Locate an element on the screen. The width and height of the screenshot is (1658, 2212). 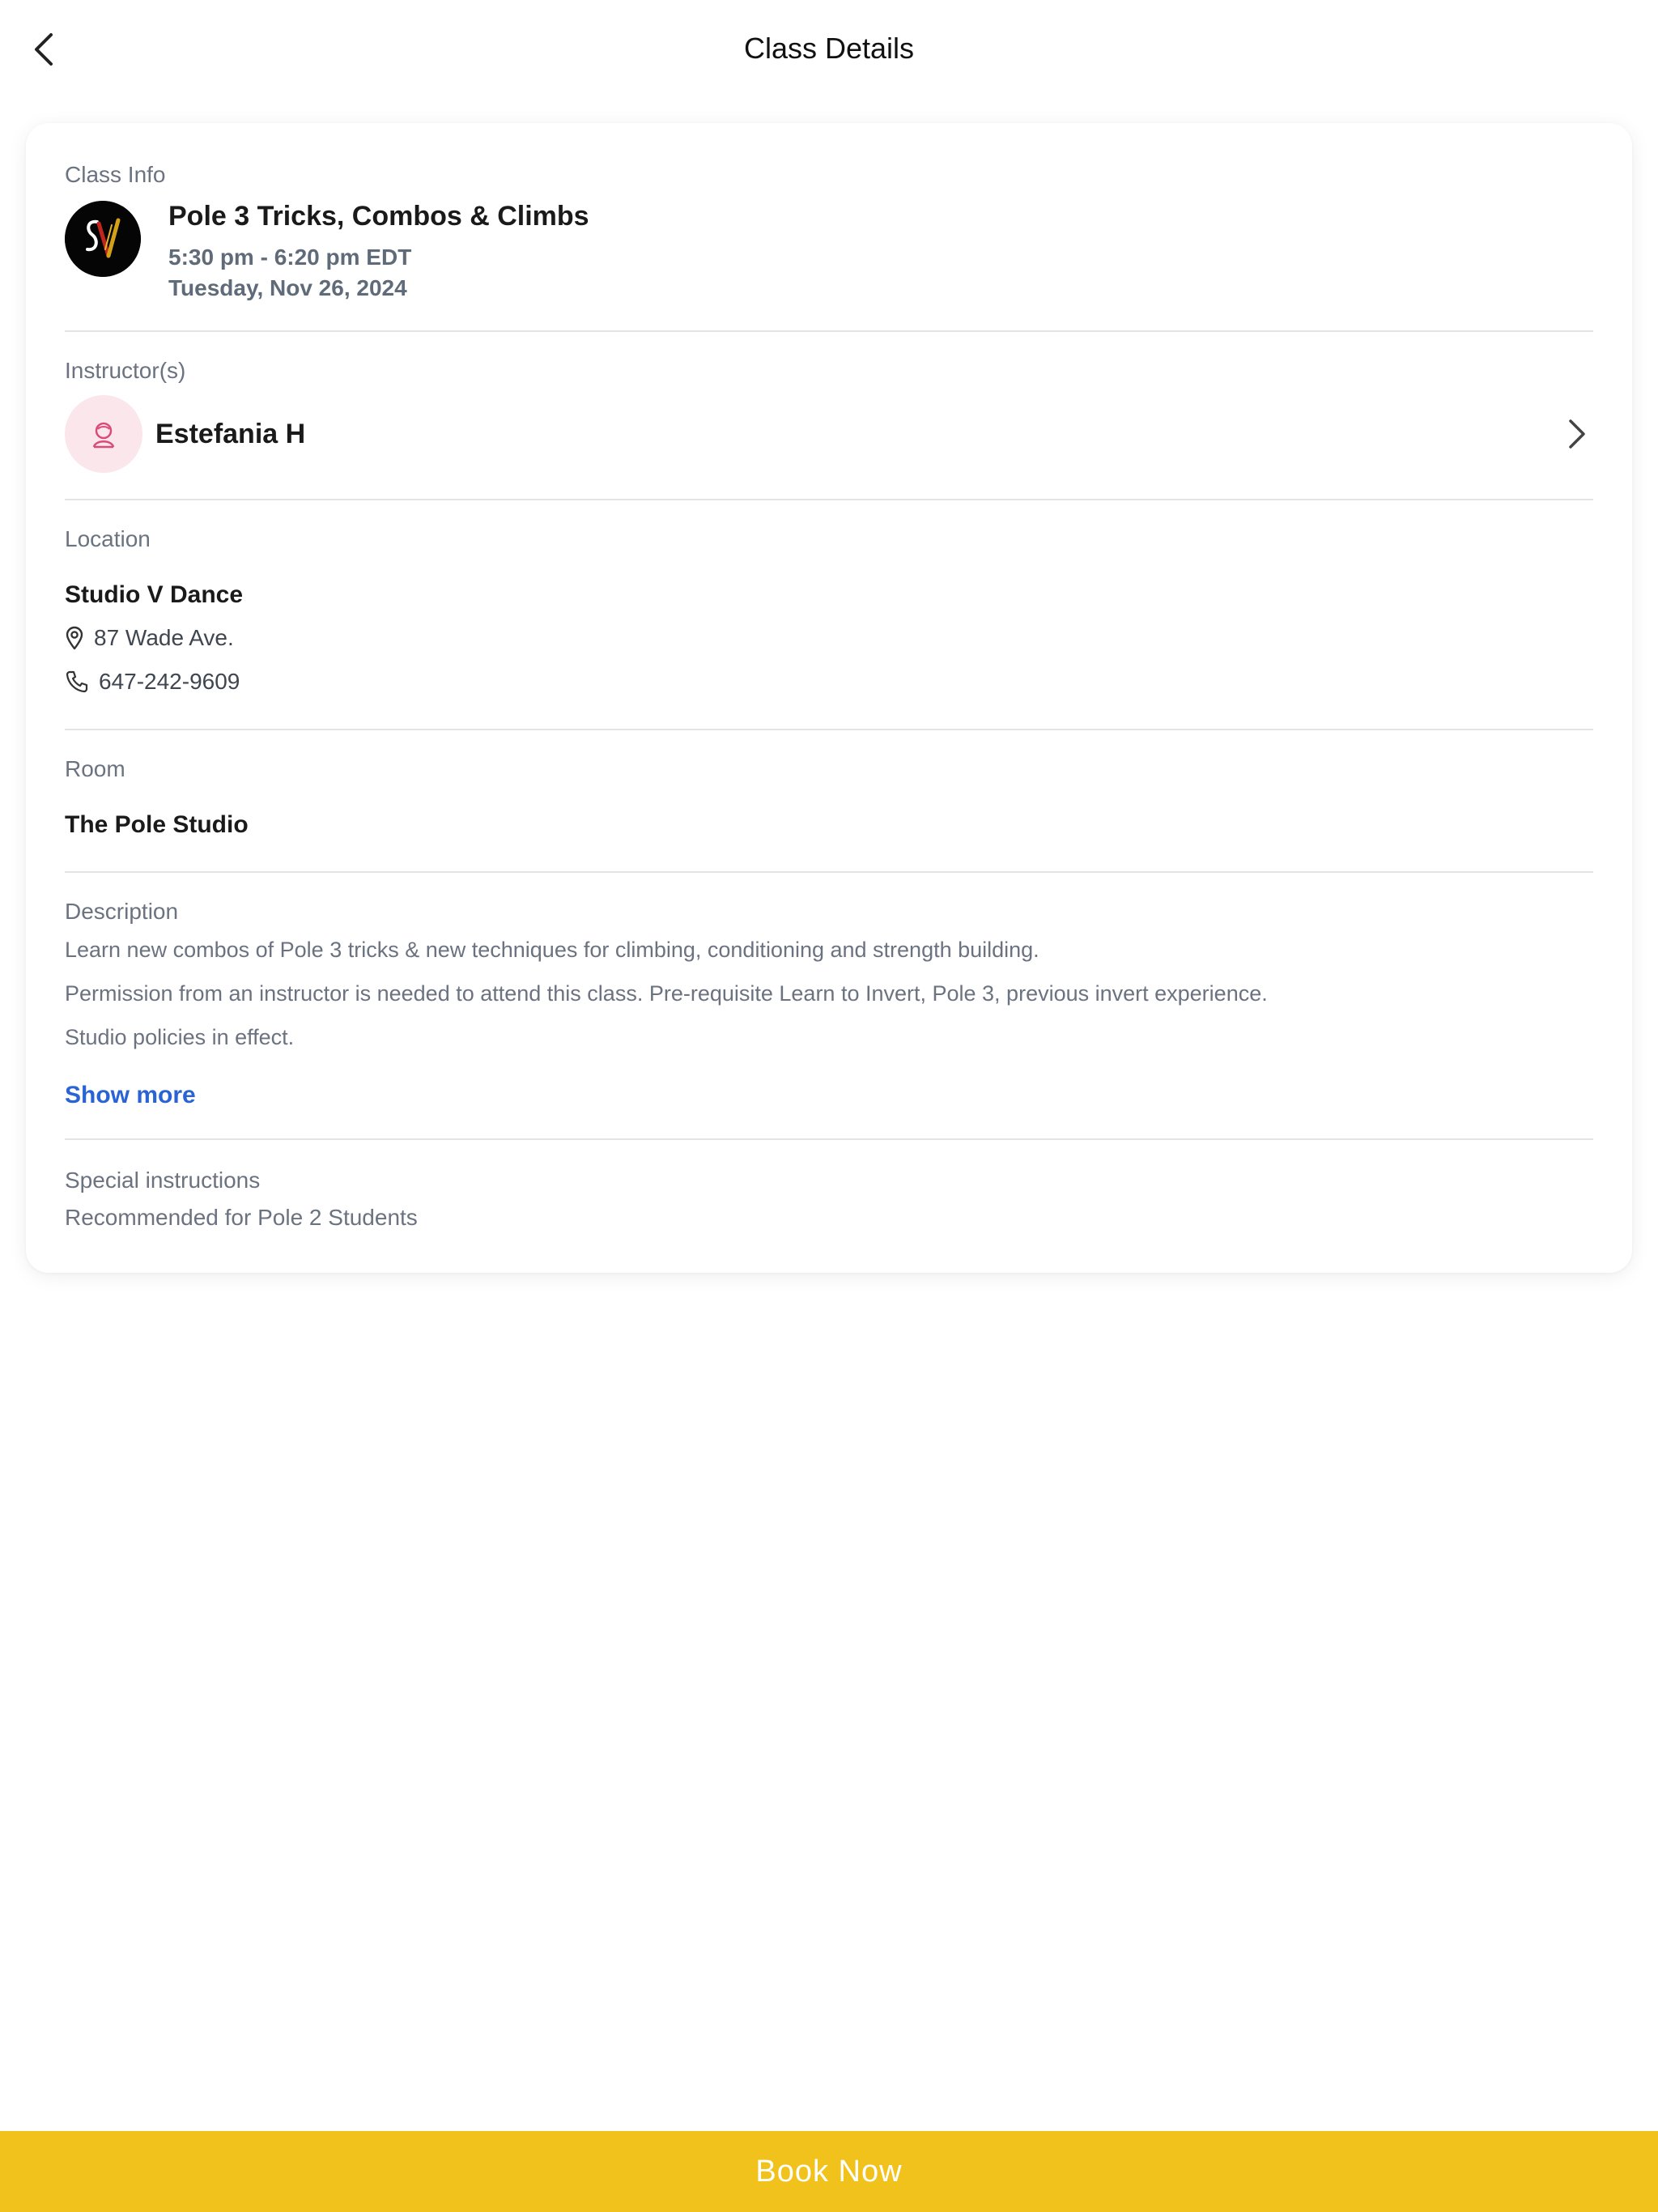
class-time: 5:30 pm - 6:20 pm EDT is located at coordinates (290, 257).